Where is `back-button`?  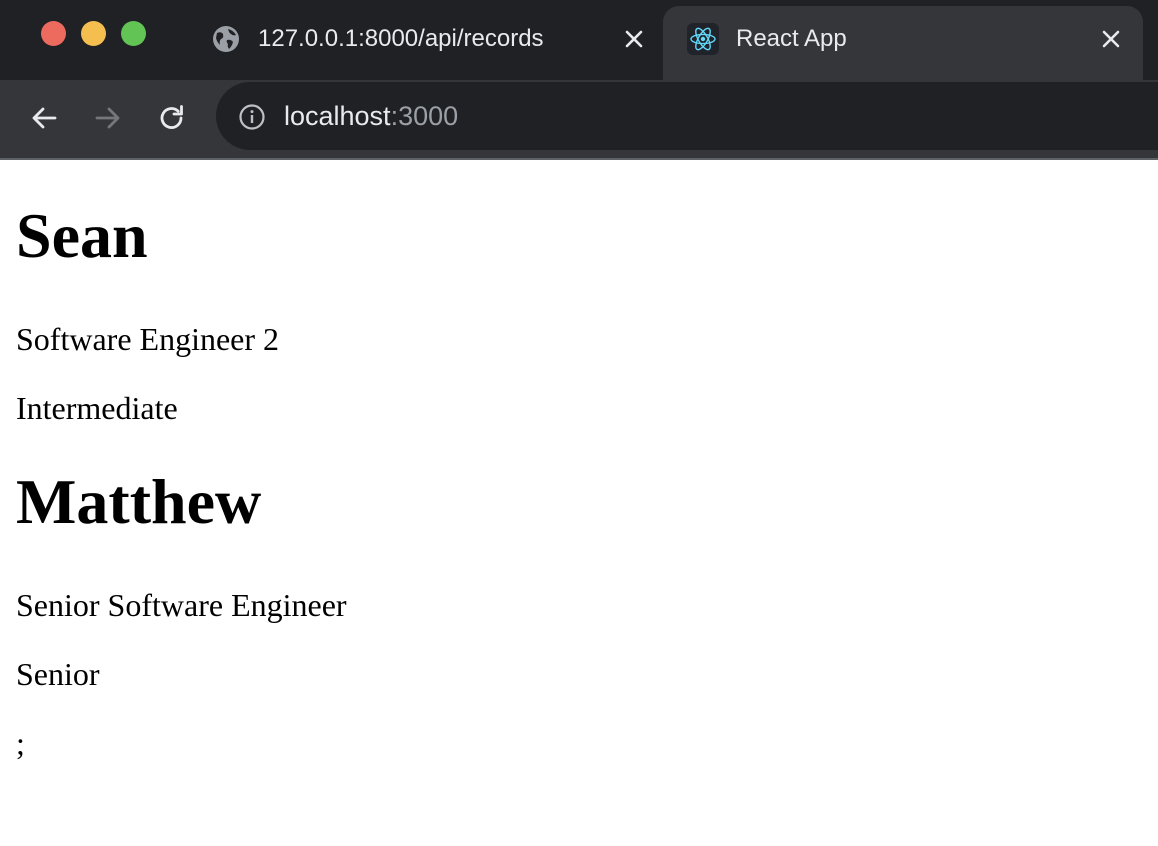 back-button is located at coordinates (44, 118).